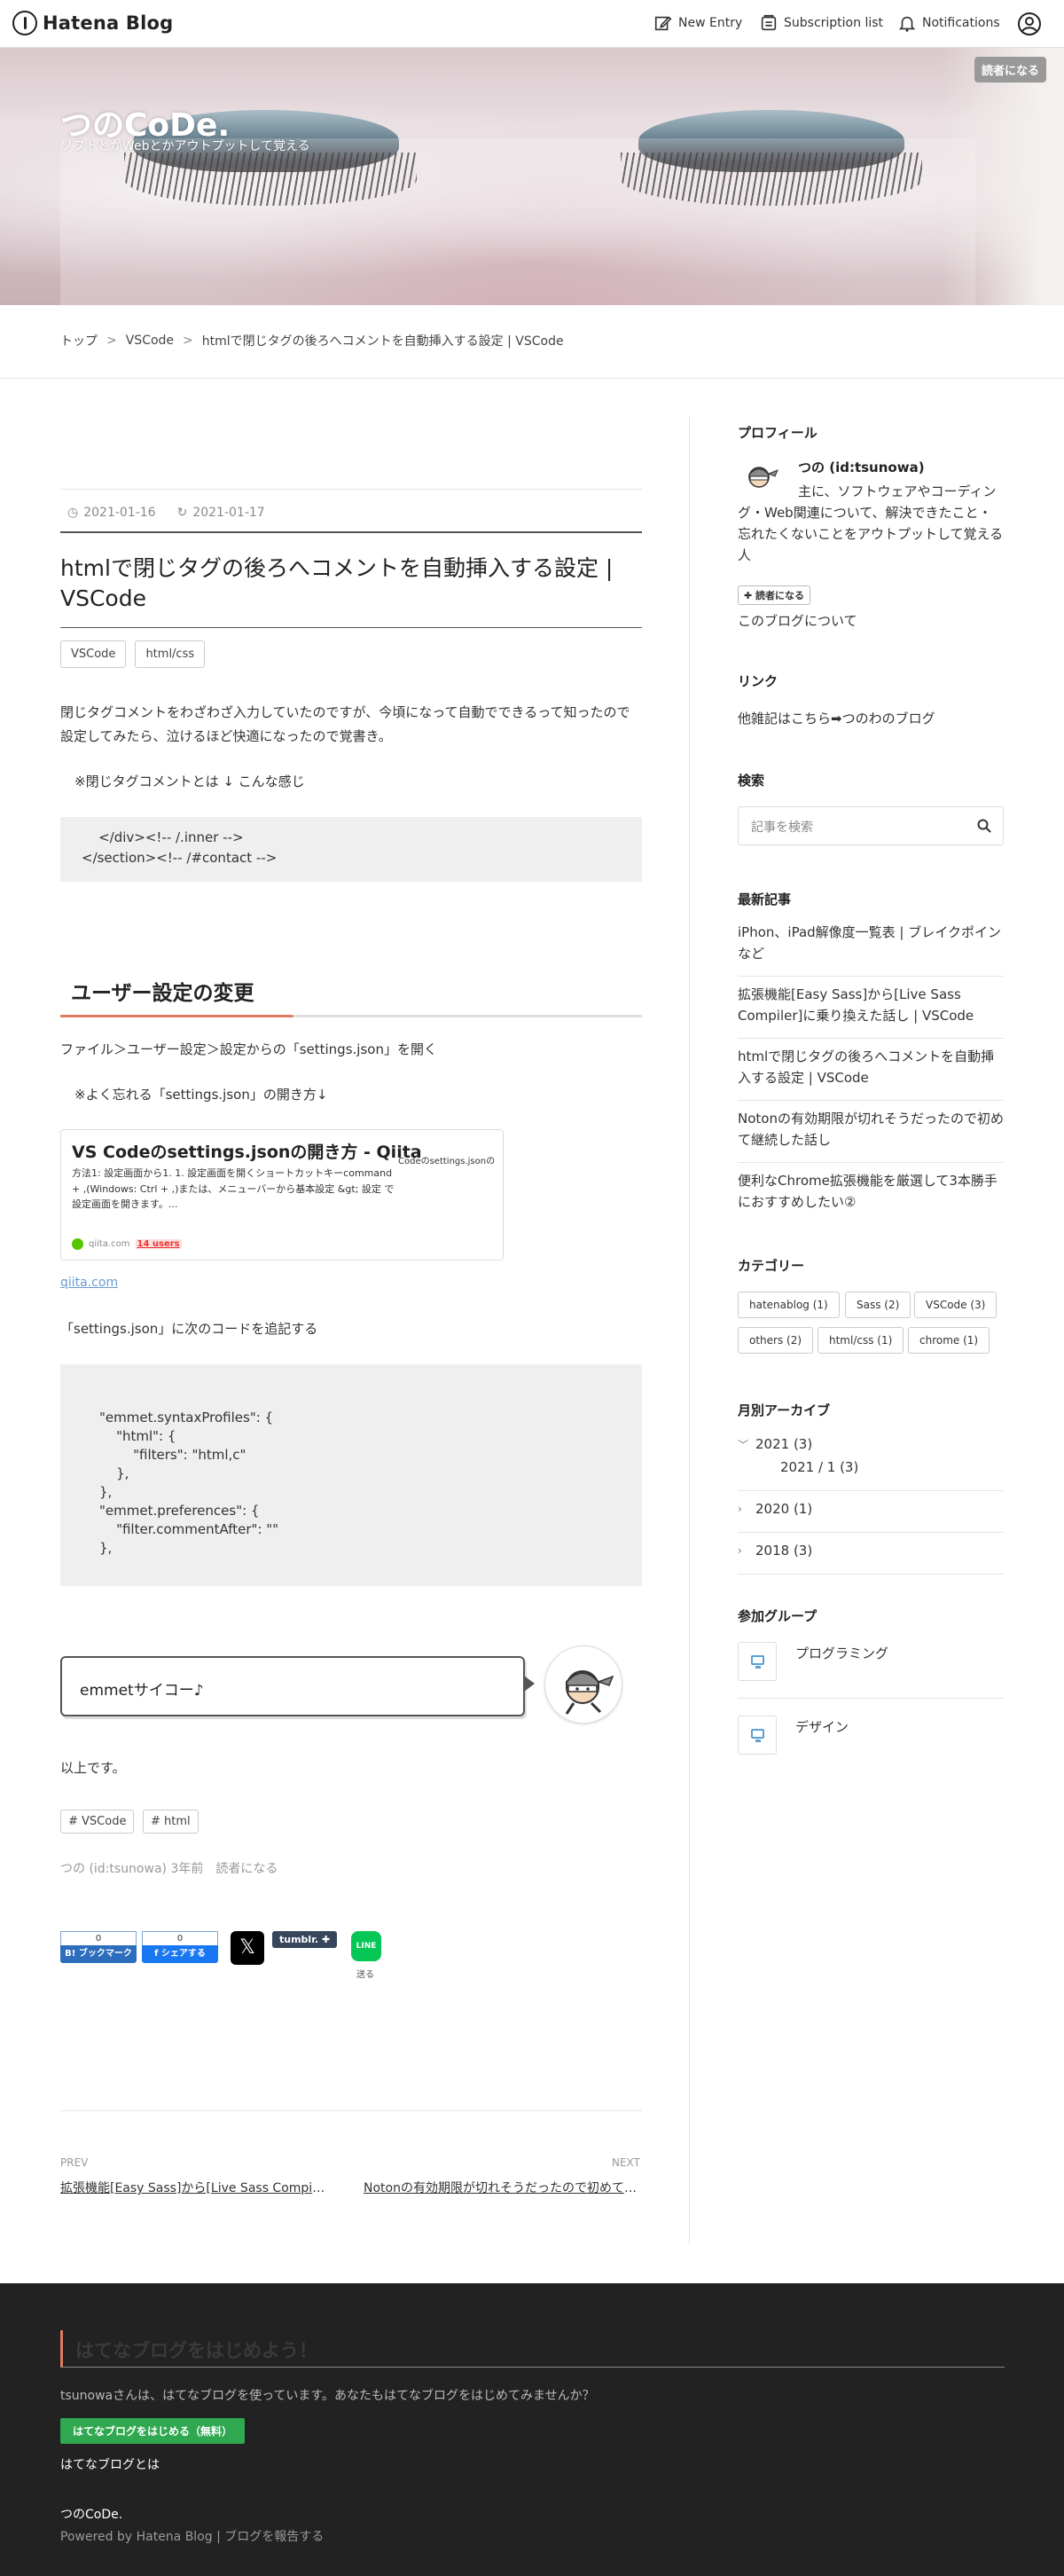  I want to click on powered-by: Powered by Hatena Blog | ブログを報告する, so click(192, 2536).